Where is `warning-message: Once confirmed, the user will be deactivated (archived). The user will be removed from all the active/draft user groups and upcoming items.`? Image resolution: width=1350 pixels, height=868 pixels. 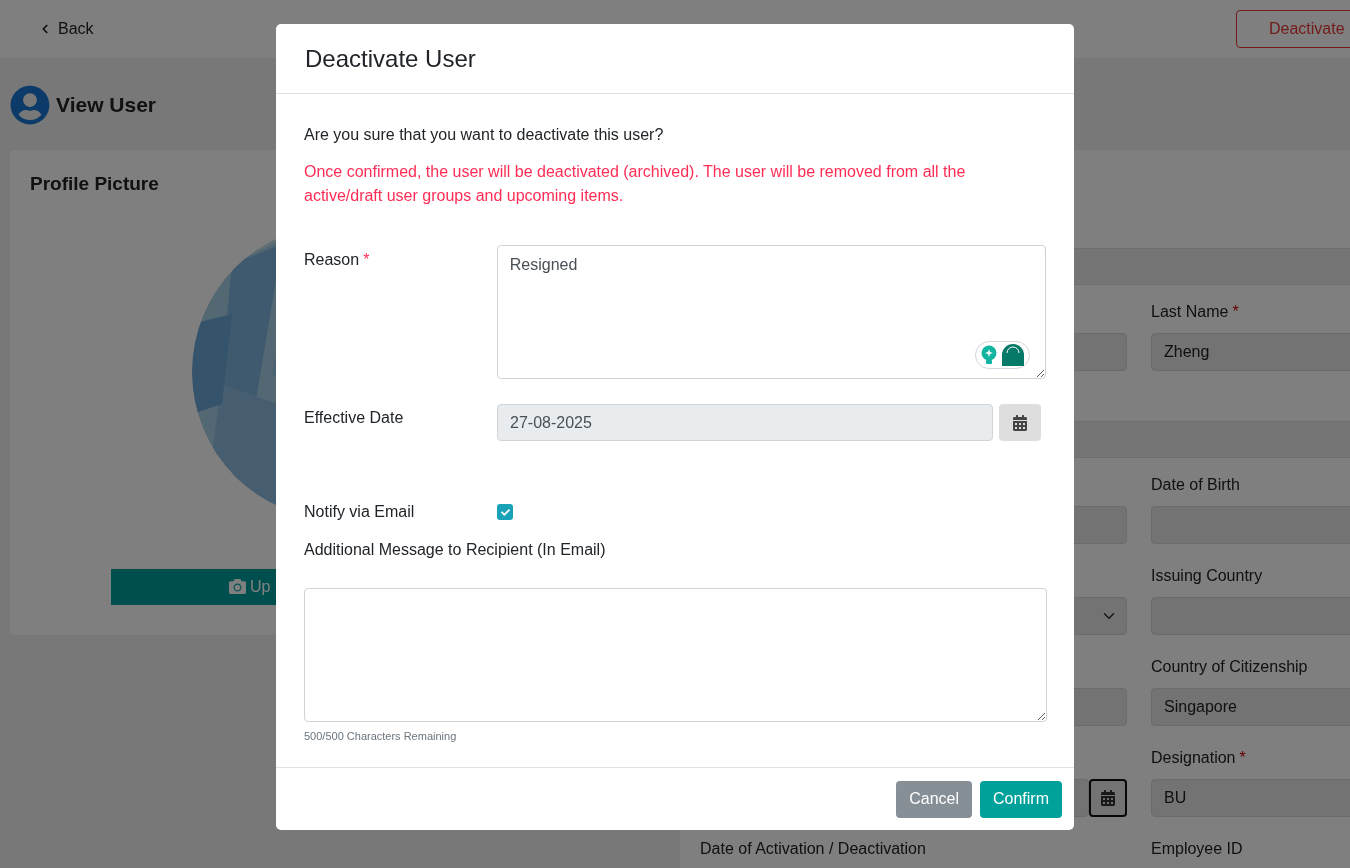 warning-message: Once confirmed, the user will be deactivated (archived). The user will be removed from all the active/draft user groups and upcoming items. is located at coordinates (635, 184).